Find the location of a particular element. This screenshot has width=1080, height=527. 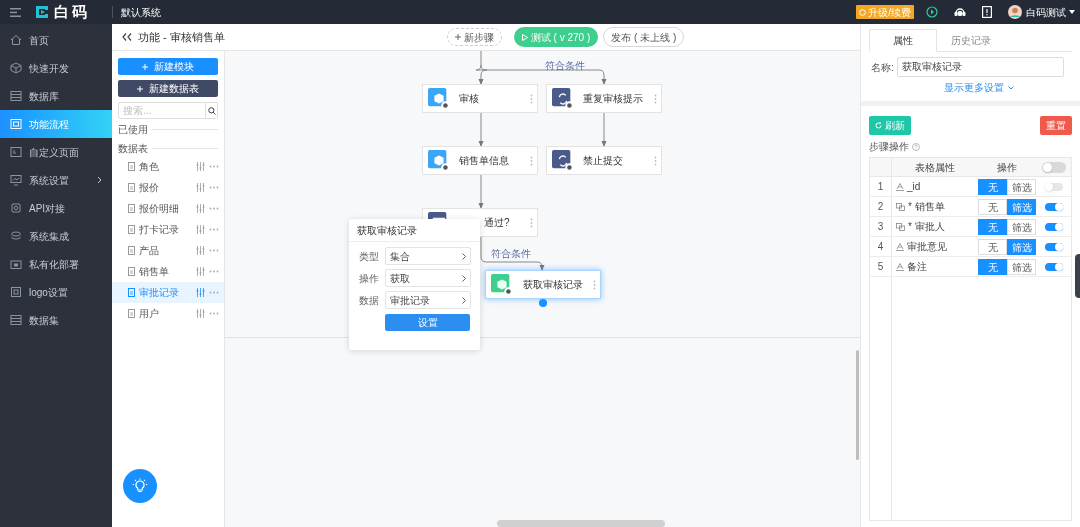

nav-item: 数据库 is located at coordinates (56, 96).